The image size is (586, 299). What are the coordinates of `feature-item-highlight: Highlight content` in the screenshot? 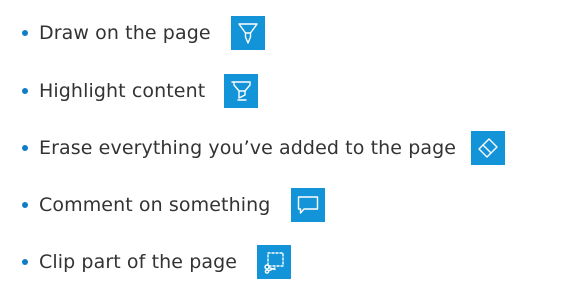 It's located at (140, 91).